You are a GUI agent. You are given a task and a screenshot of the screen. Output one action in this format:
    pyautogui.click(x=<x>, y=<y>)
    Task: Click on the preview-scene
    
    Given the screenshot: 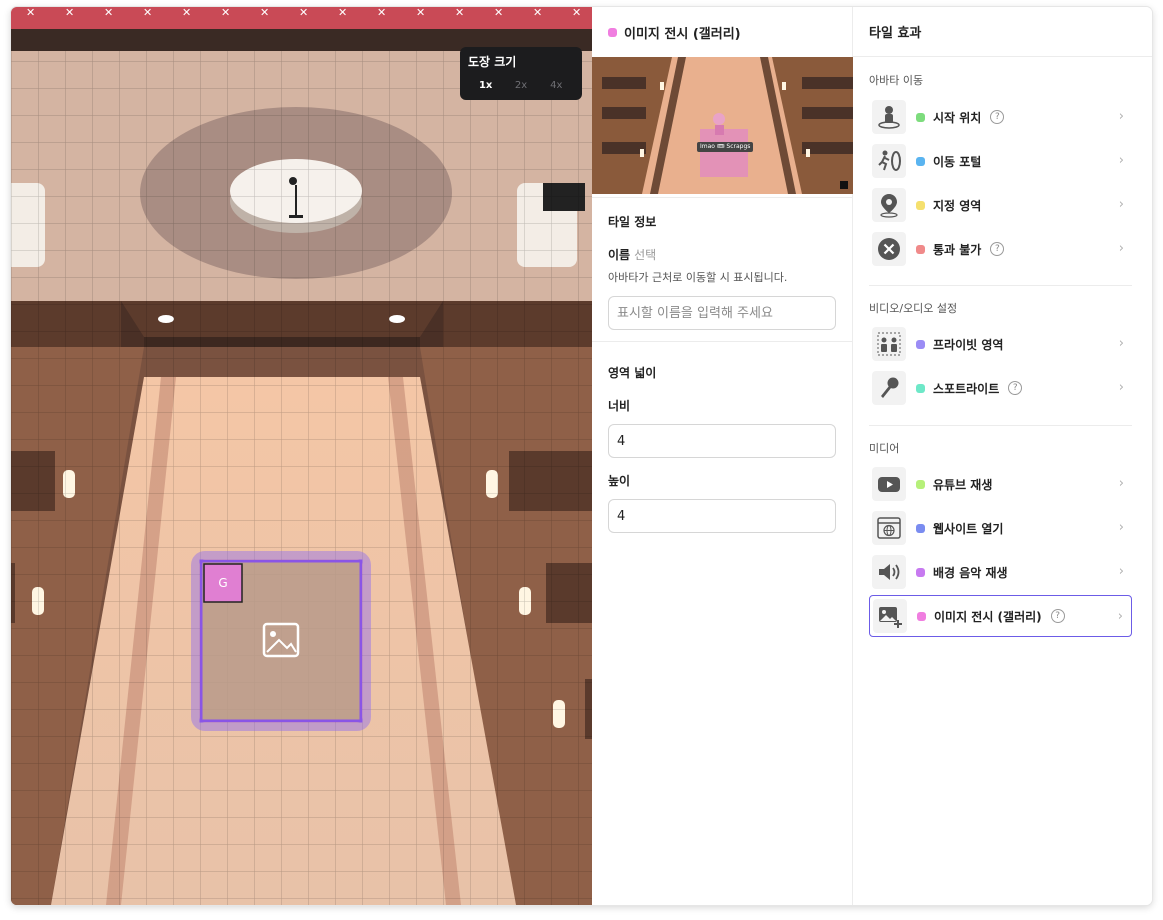 What is the action you would take?
    pyautogui.click(x=722, y=125)
    